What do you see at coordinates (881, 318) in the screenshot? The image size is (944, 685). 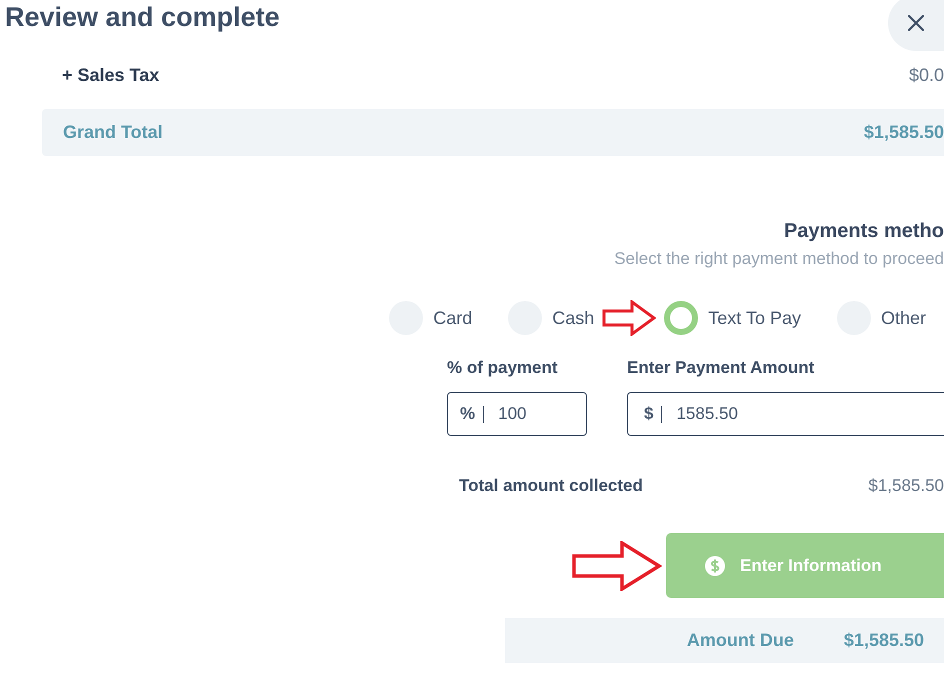 I see `payment-method-option: Other` at bounding box center [881, 318].